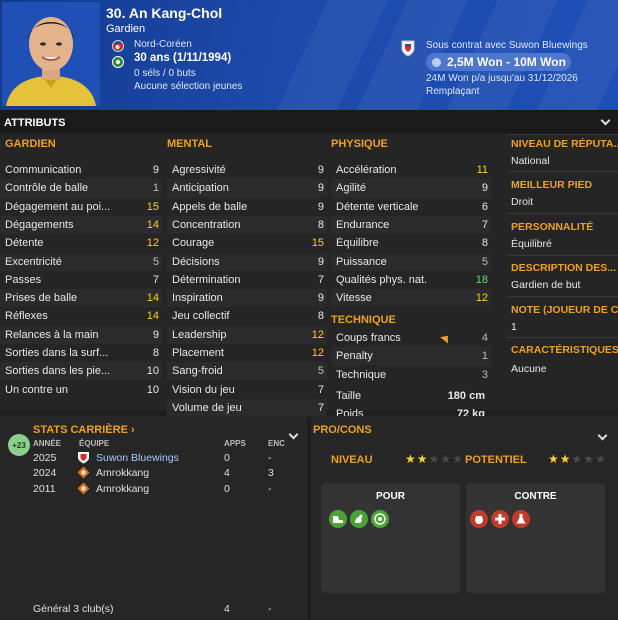 This screenshot has width=618, height=620. Describe the element at coordinates (163, 44) in the screenshot. I see `player-nationality: Nord-Coréen` at that location.